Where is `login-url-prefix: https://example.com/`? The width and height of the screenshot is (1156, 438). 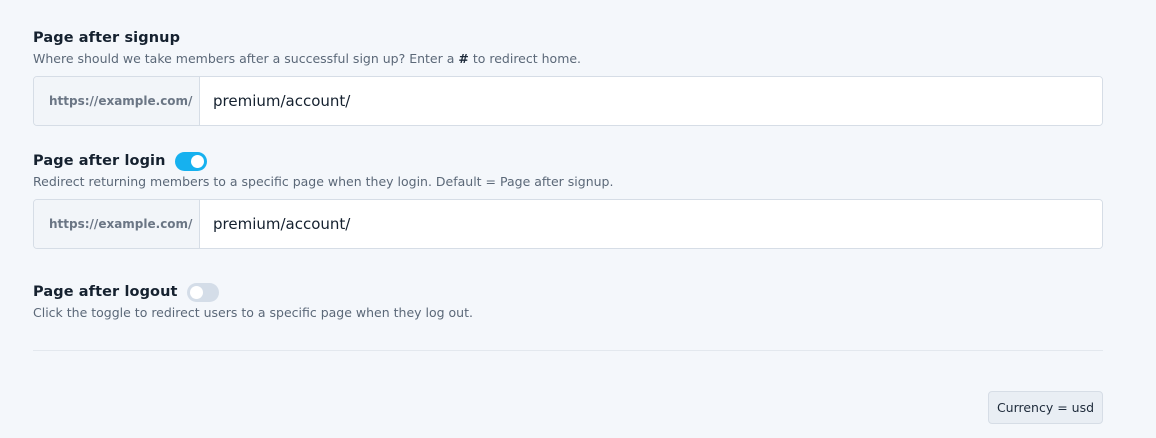
login-url-prefix: https://example.com/ is located at coordinates (117, 224).